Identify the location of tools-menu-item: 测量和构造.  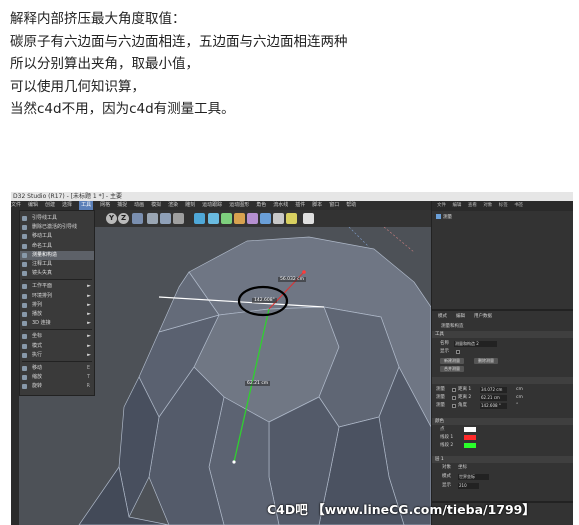
(57, 255).